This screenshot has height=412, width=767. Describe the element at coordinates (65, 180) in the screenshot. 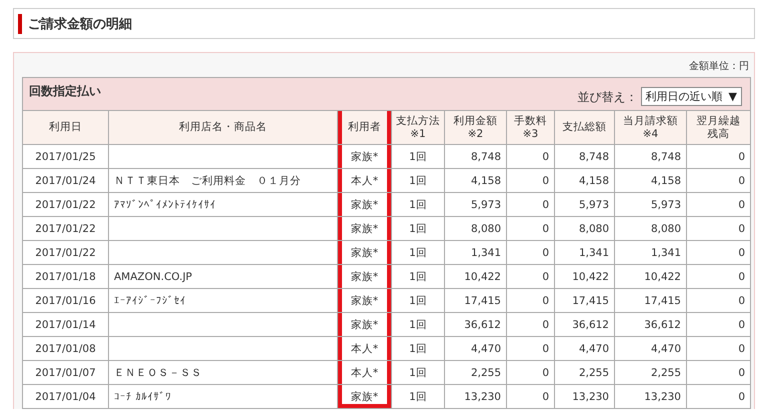

I see `table-cell: 2017/01/24` at that location.